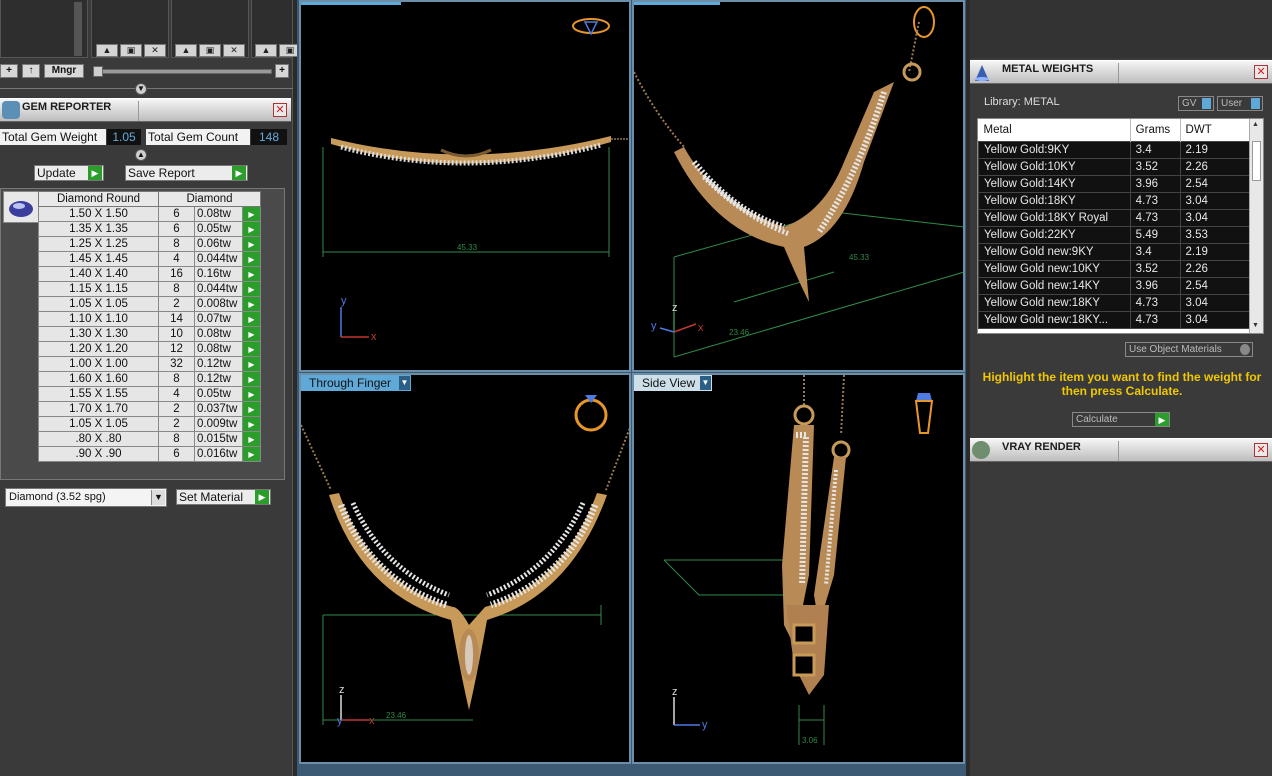 The width and height of the screenshot is (1272, 776). Describe the element at coordinates (798, 186) in the screenshot. I see `viewport-top-right: 23.46 45.33 z y x` at that location.